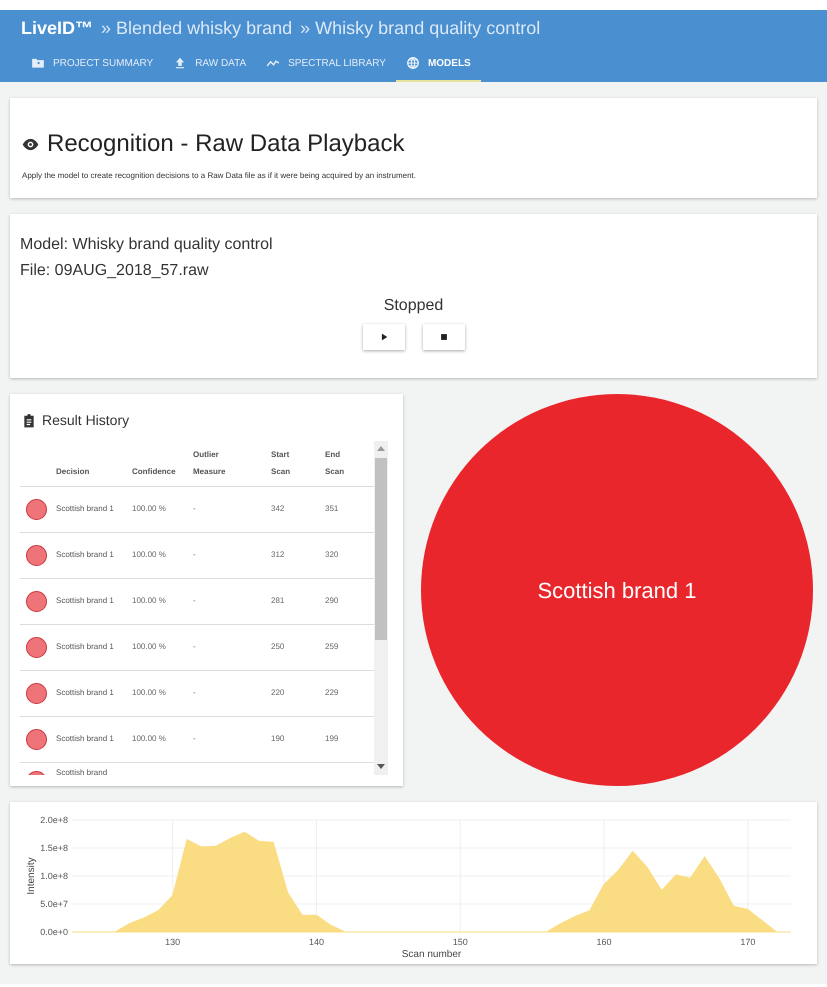 The width and height of the screenshot is (827, 987). I want to click on model-label: Model: Whisky brand quality control, so click(147, 245).